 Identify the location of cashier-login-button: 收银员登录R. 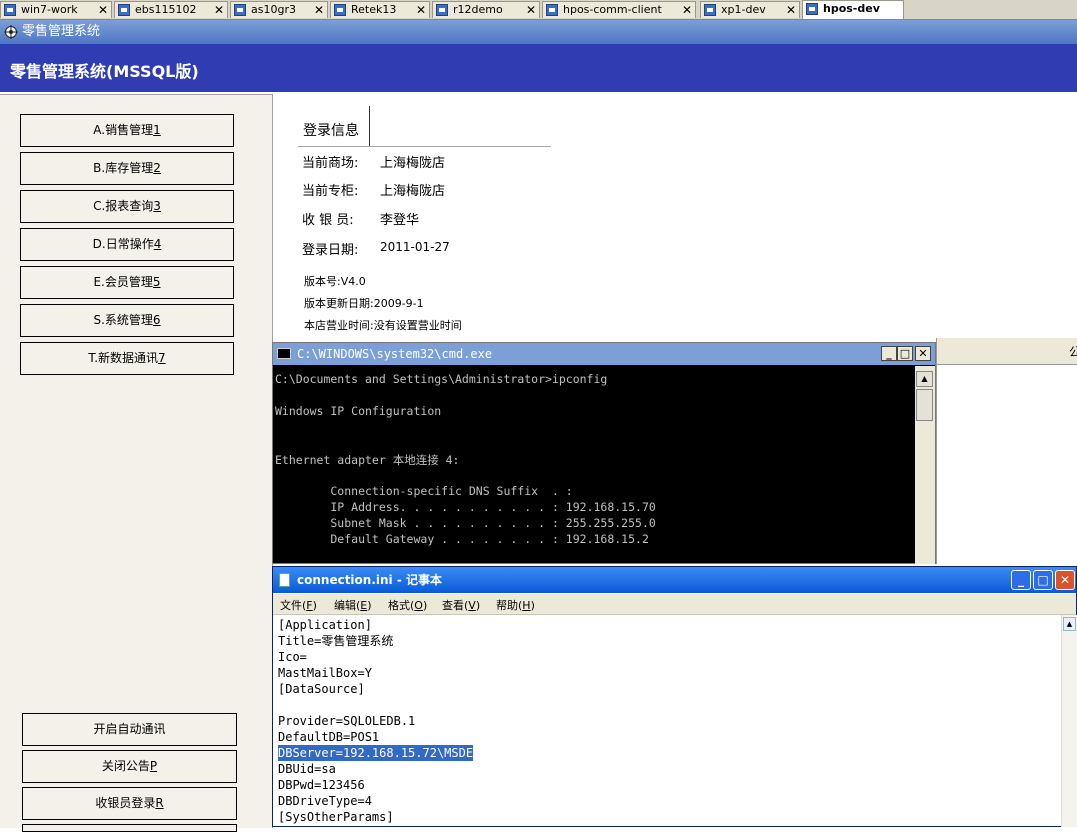
(129, 803).